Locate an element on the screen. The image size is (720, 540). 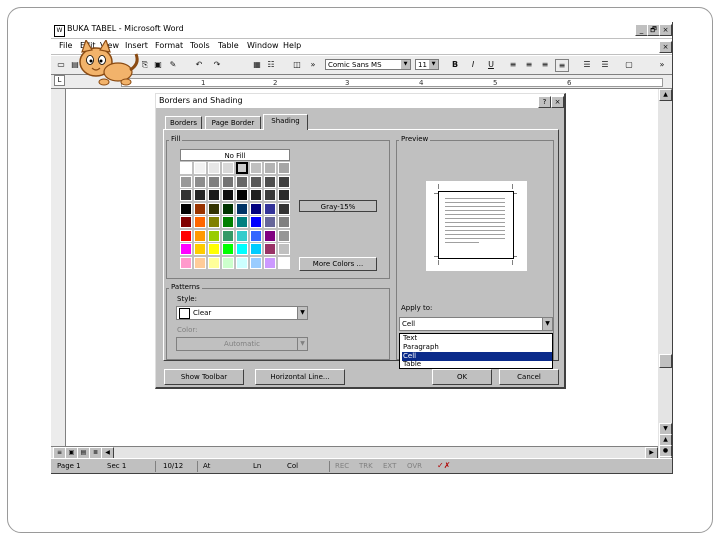
cancel-button: Cancel is located at coordinates (529, 377).